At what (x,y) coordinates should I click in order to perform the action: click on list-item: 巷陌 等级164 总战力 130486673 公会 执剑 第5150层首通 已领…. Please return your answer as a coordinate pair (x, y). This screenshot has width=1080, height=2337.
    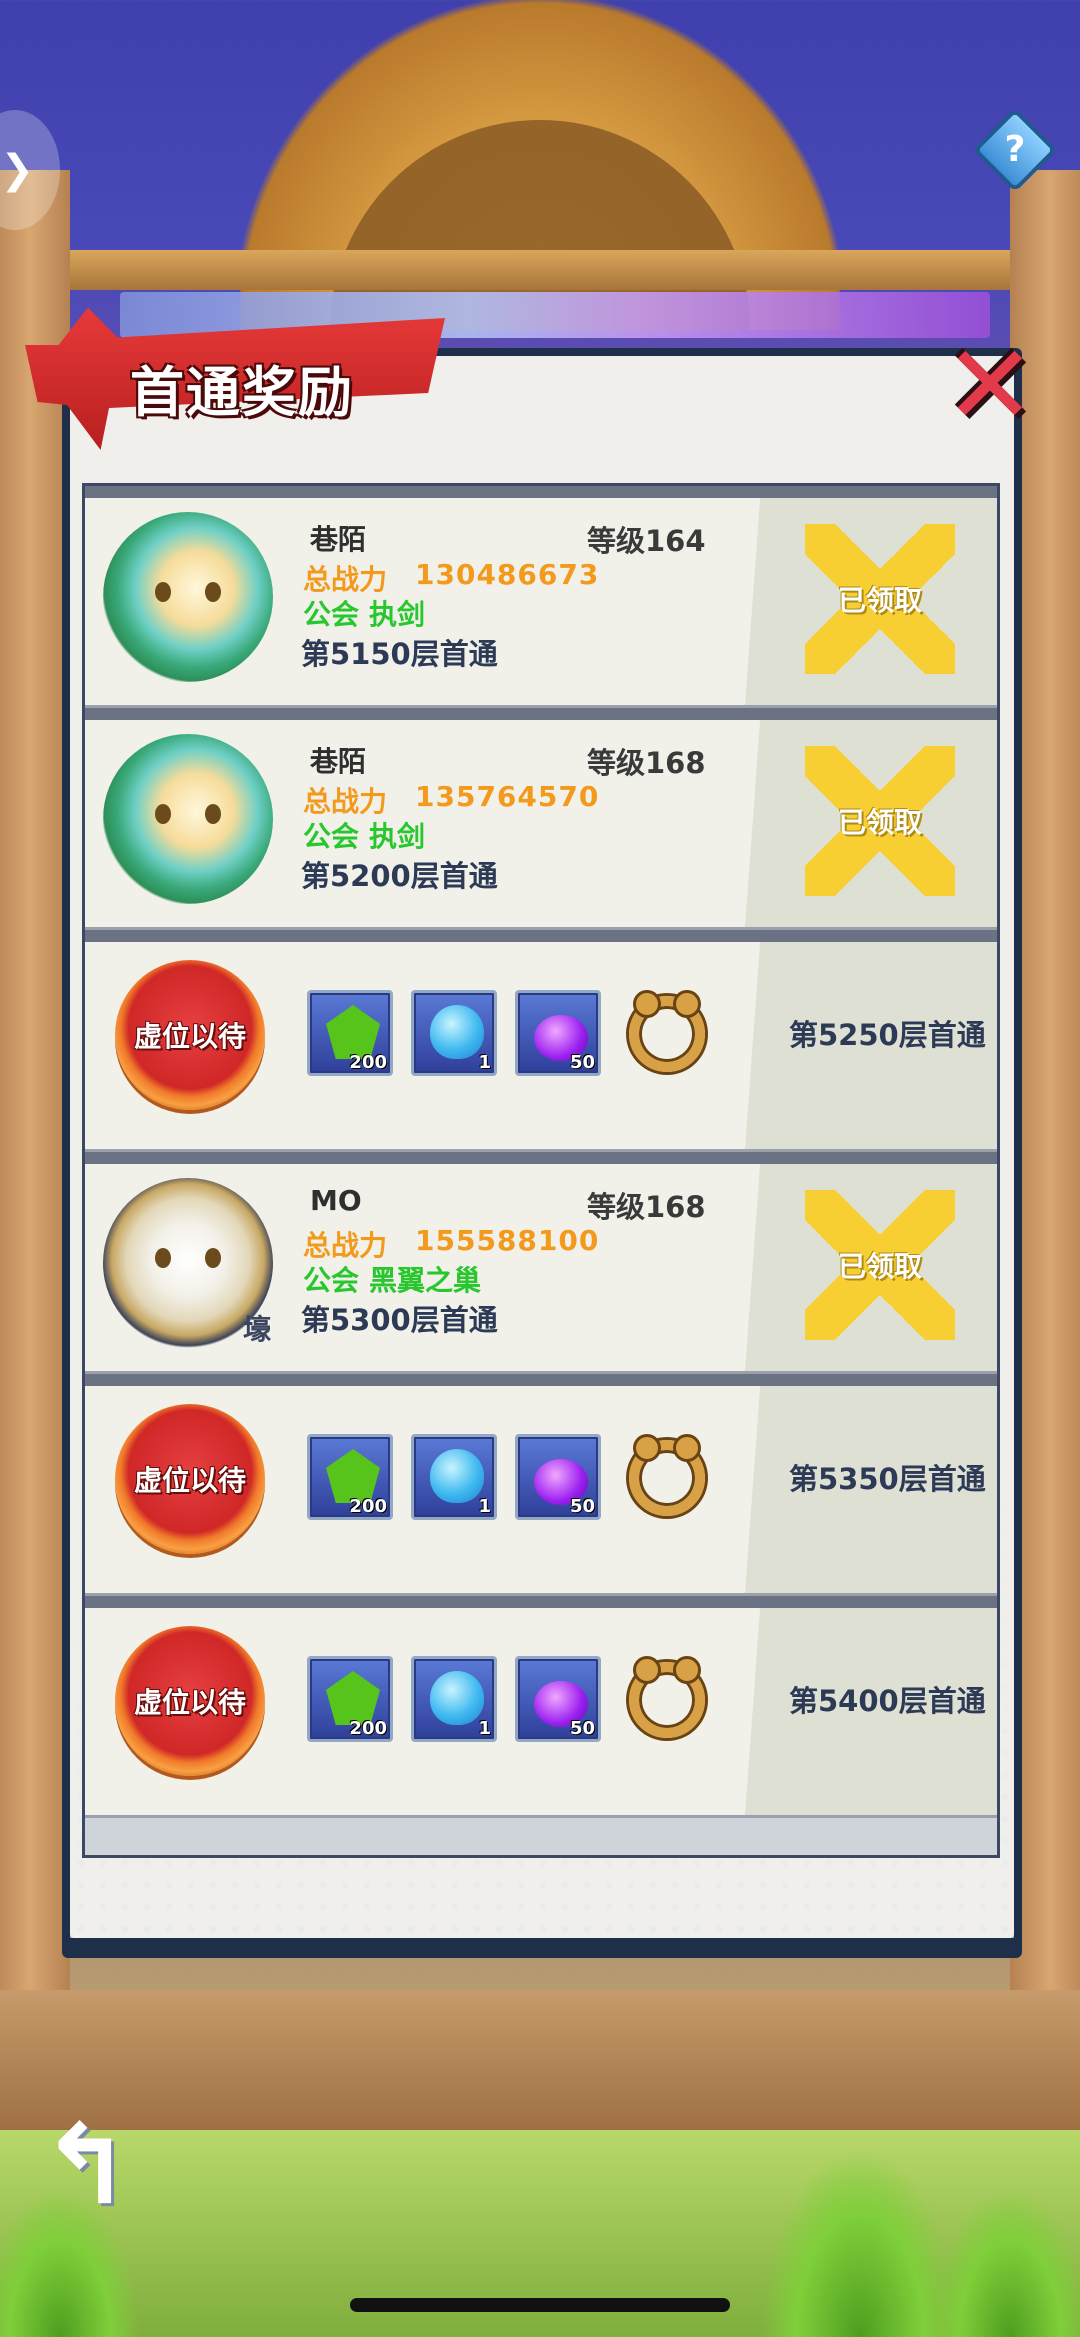
    Looking at the image, I should click on (541, 597).